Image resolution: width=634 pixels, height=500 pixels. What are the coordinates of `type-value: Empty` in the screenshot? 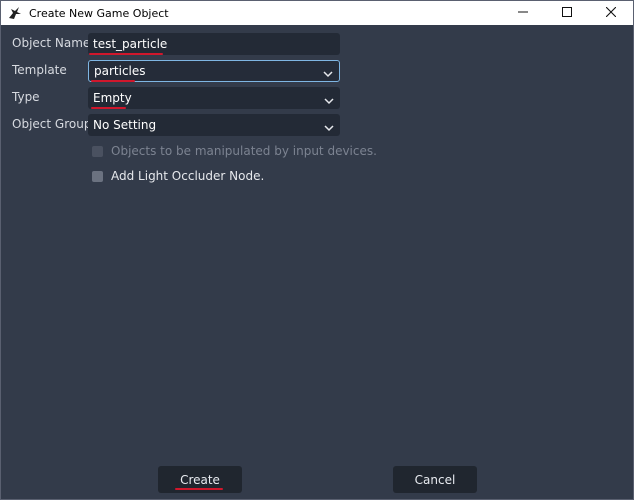 It's located at (112, 98).